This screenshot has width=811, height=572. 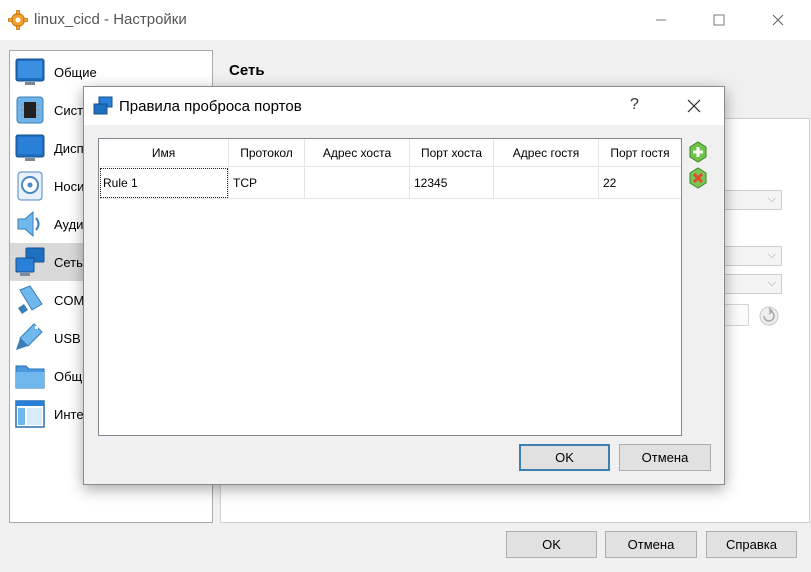 I want to click on column-header: Порт хоста, so click(x=452, y=153).